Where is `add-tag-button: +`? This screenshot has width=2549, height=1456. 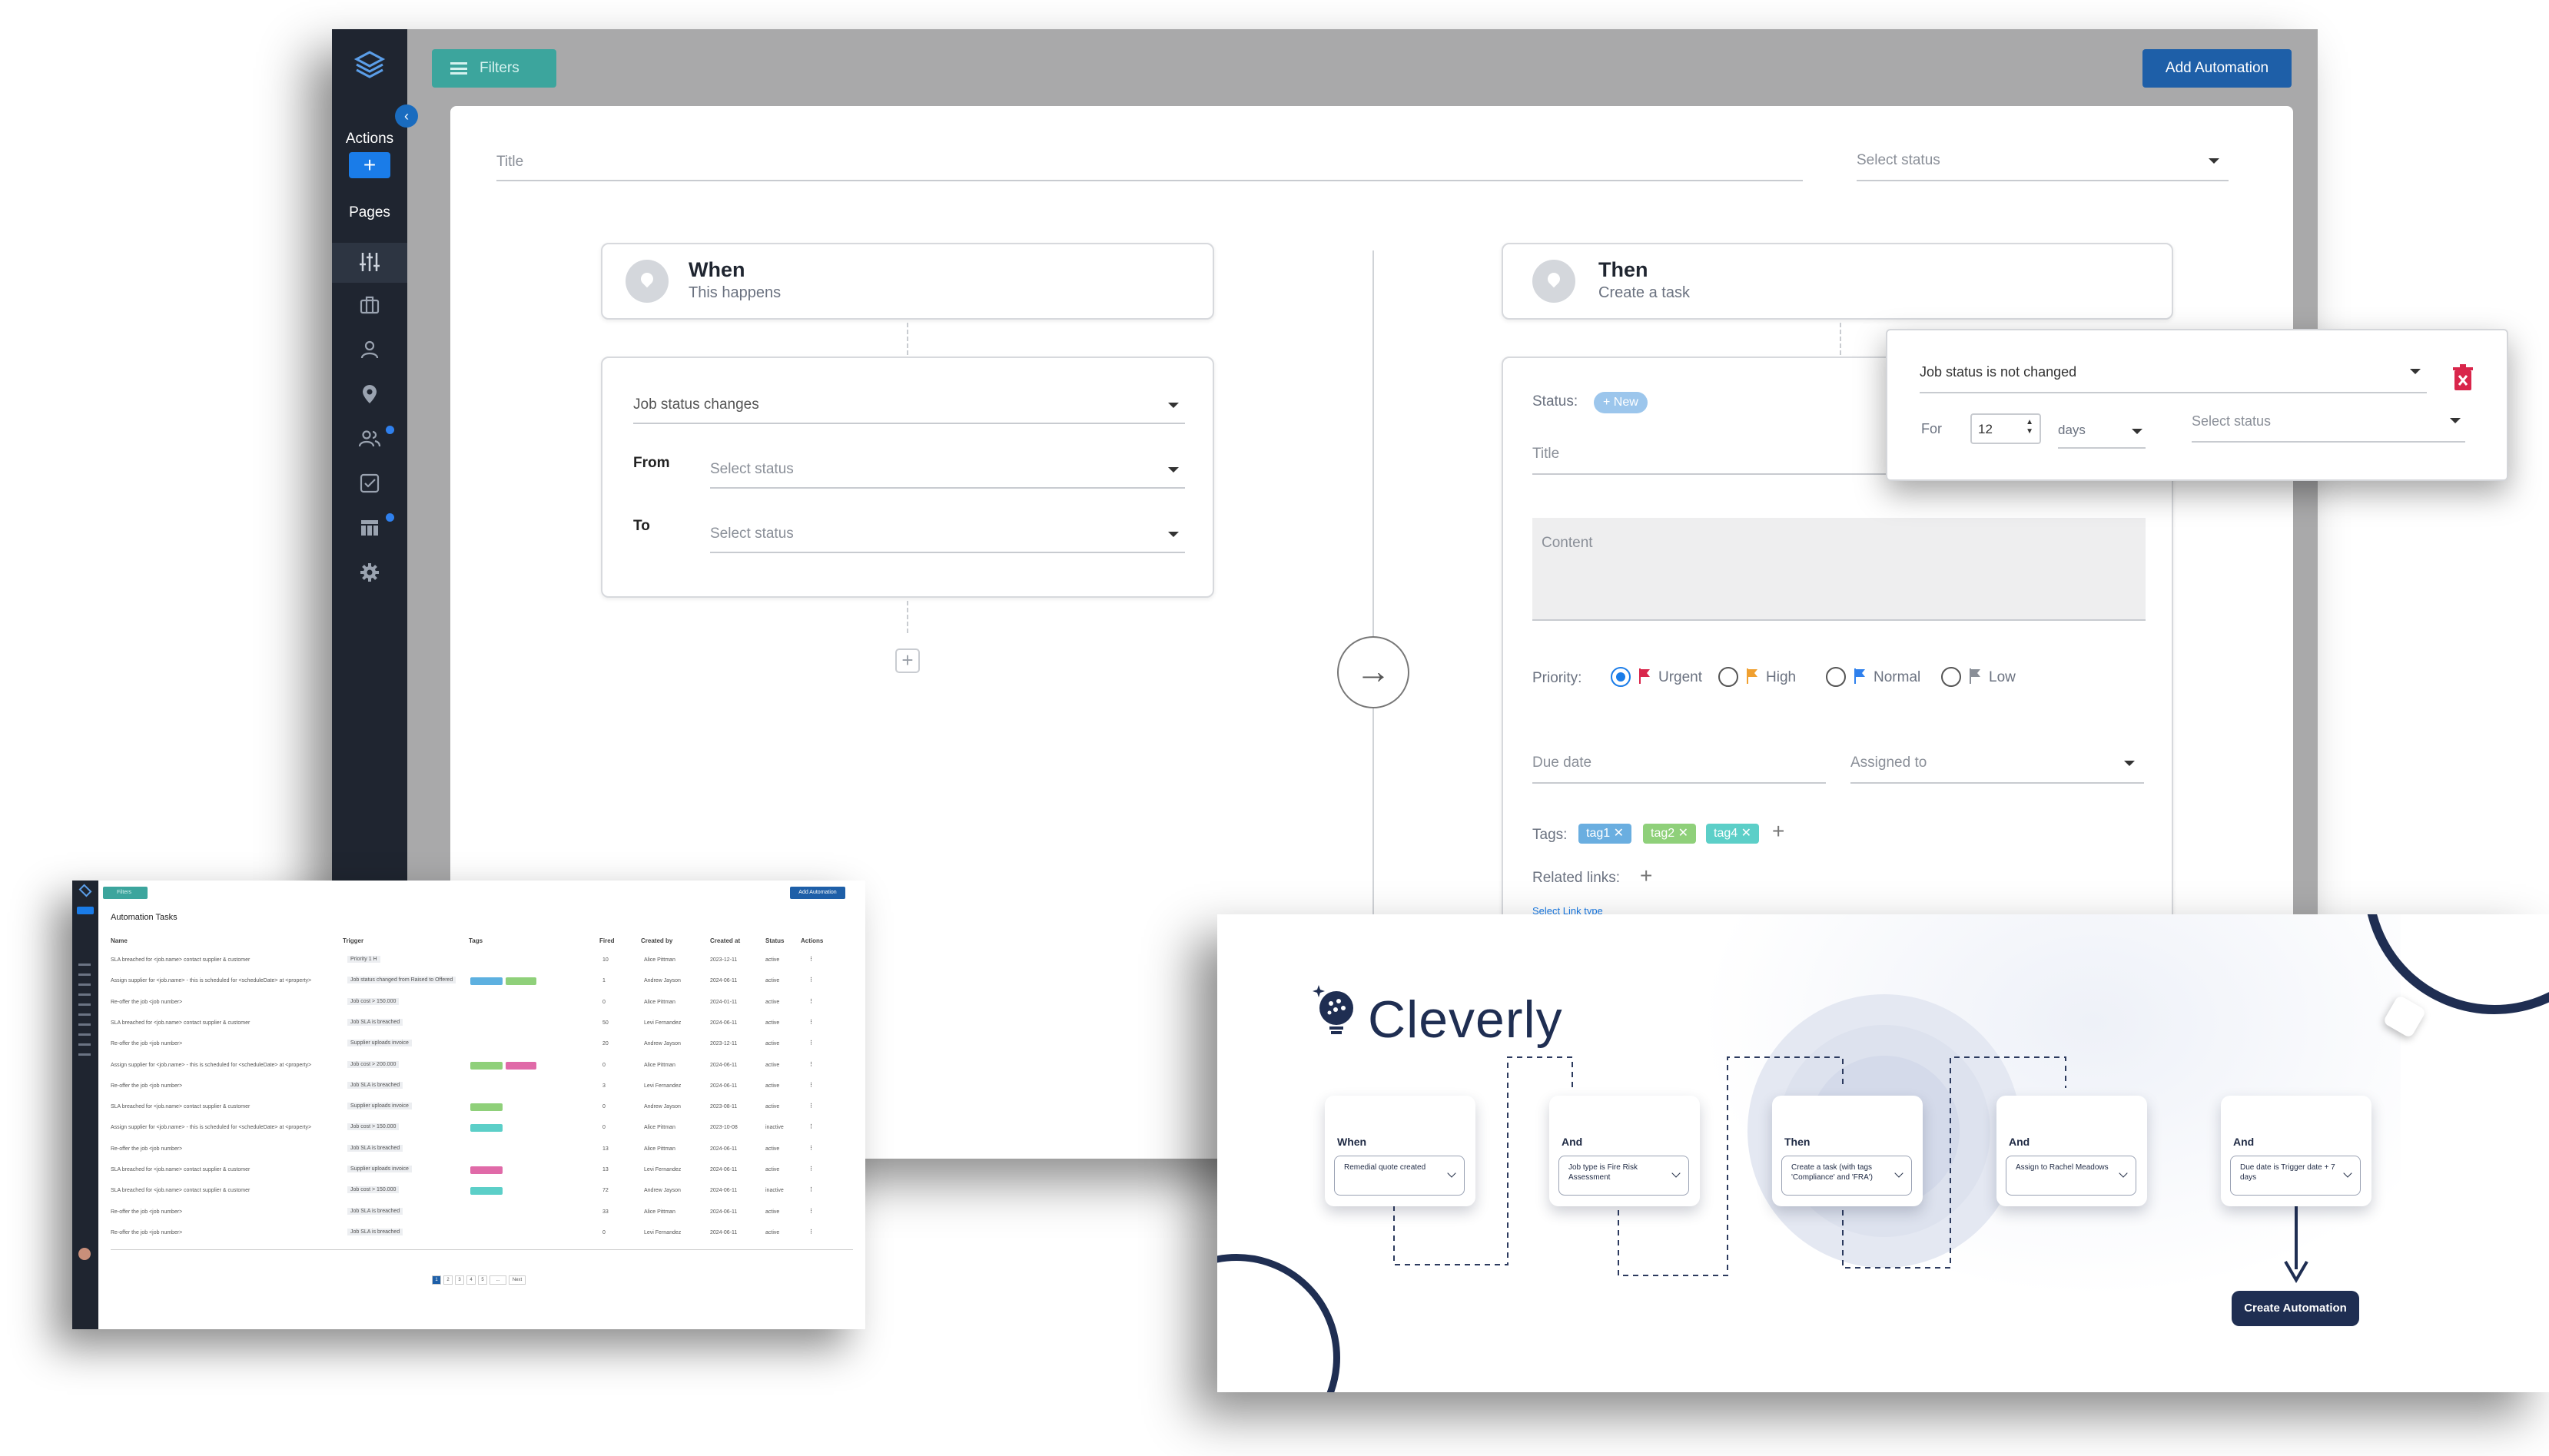 add-tag-button: + is located at coordinates (1778, 831).